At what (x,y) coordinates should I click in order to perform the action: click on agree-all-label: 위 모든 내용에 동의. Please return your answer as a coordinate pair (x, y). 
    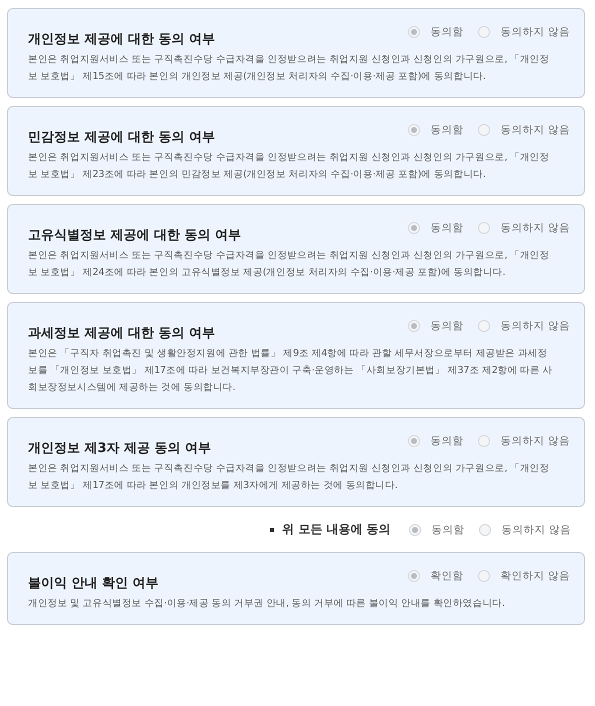
    Looking at the image, I should click on (336, 529).